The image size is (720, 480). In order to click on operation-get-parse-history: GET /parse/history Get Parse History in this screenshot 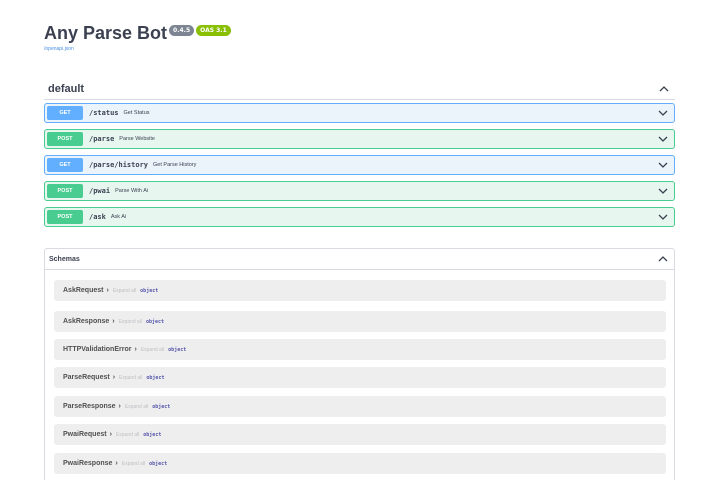, I will do `click(359, 165)`.